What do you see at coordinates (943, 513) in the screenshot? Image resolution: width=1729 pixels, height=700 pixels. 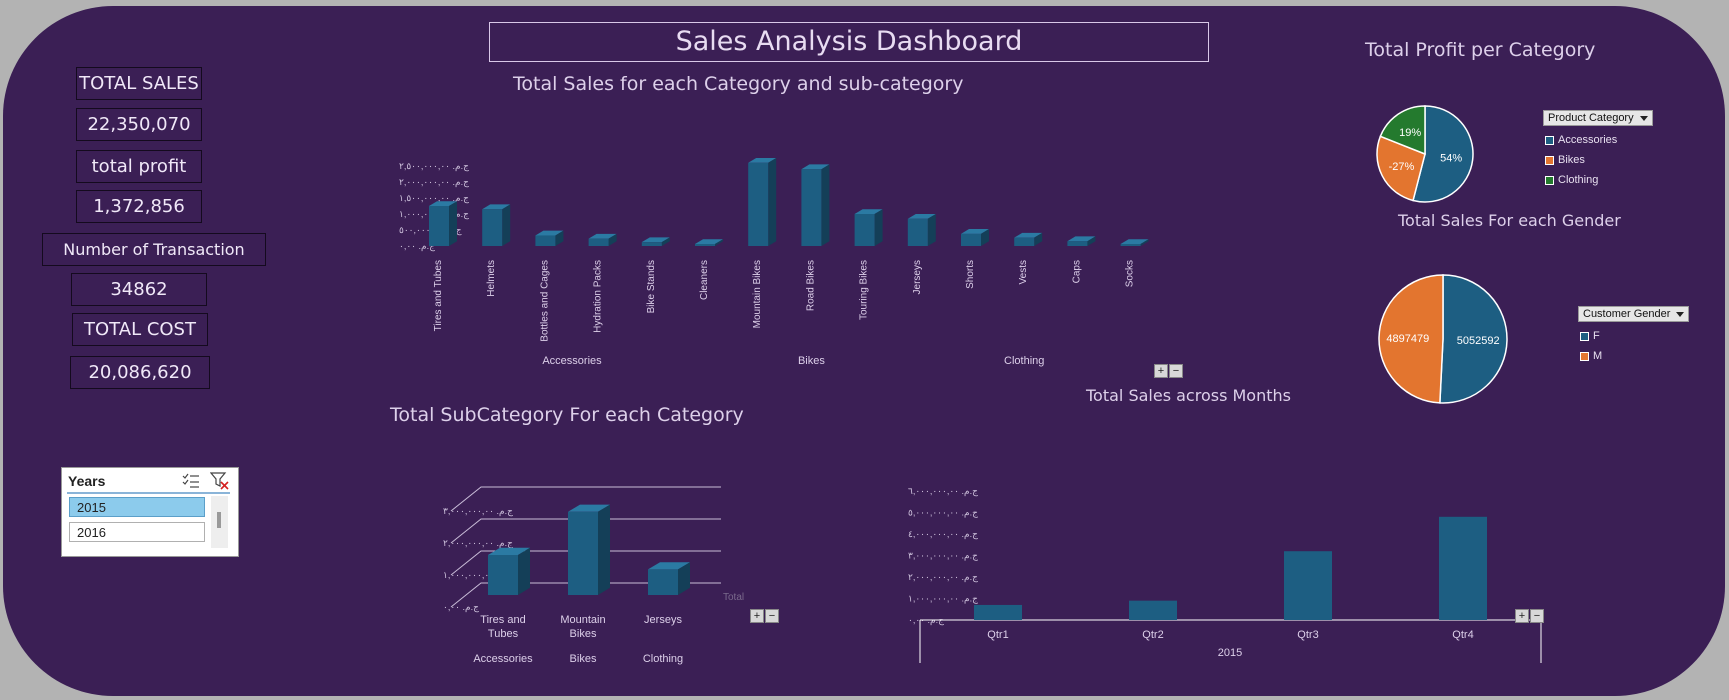 I see `y-tick-label: ج.م.‏ ٥,٠٠٠,٠٠٠,٠٠` at bounding box center [943, 513].